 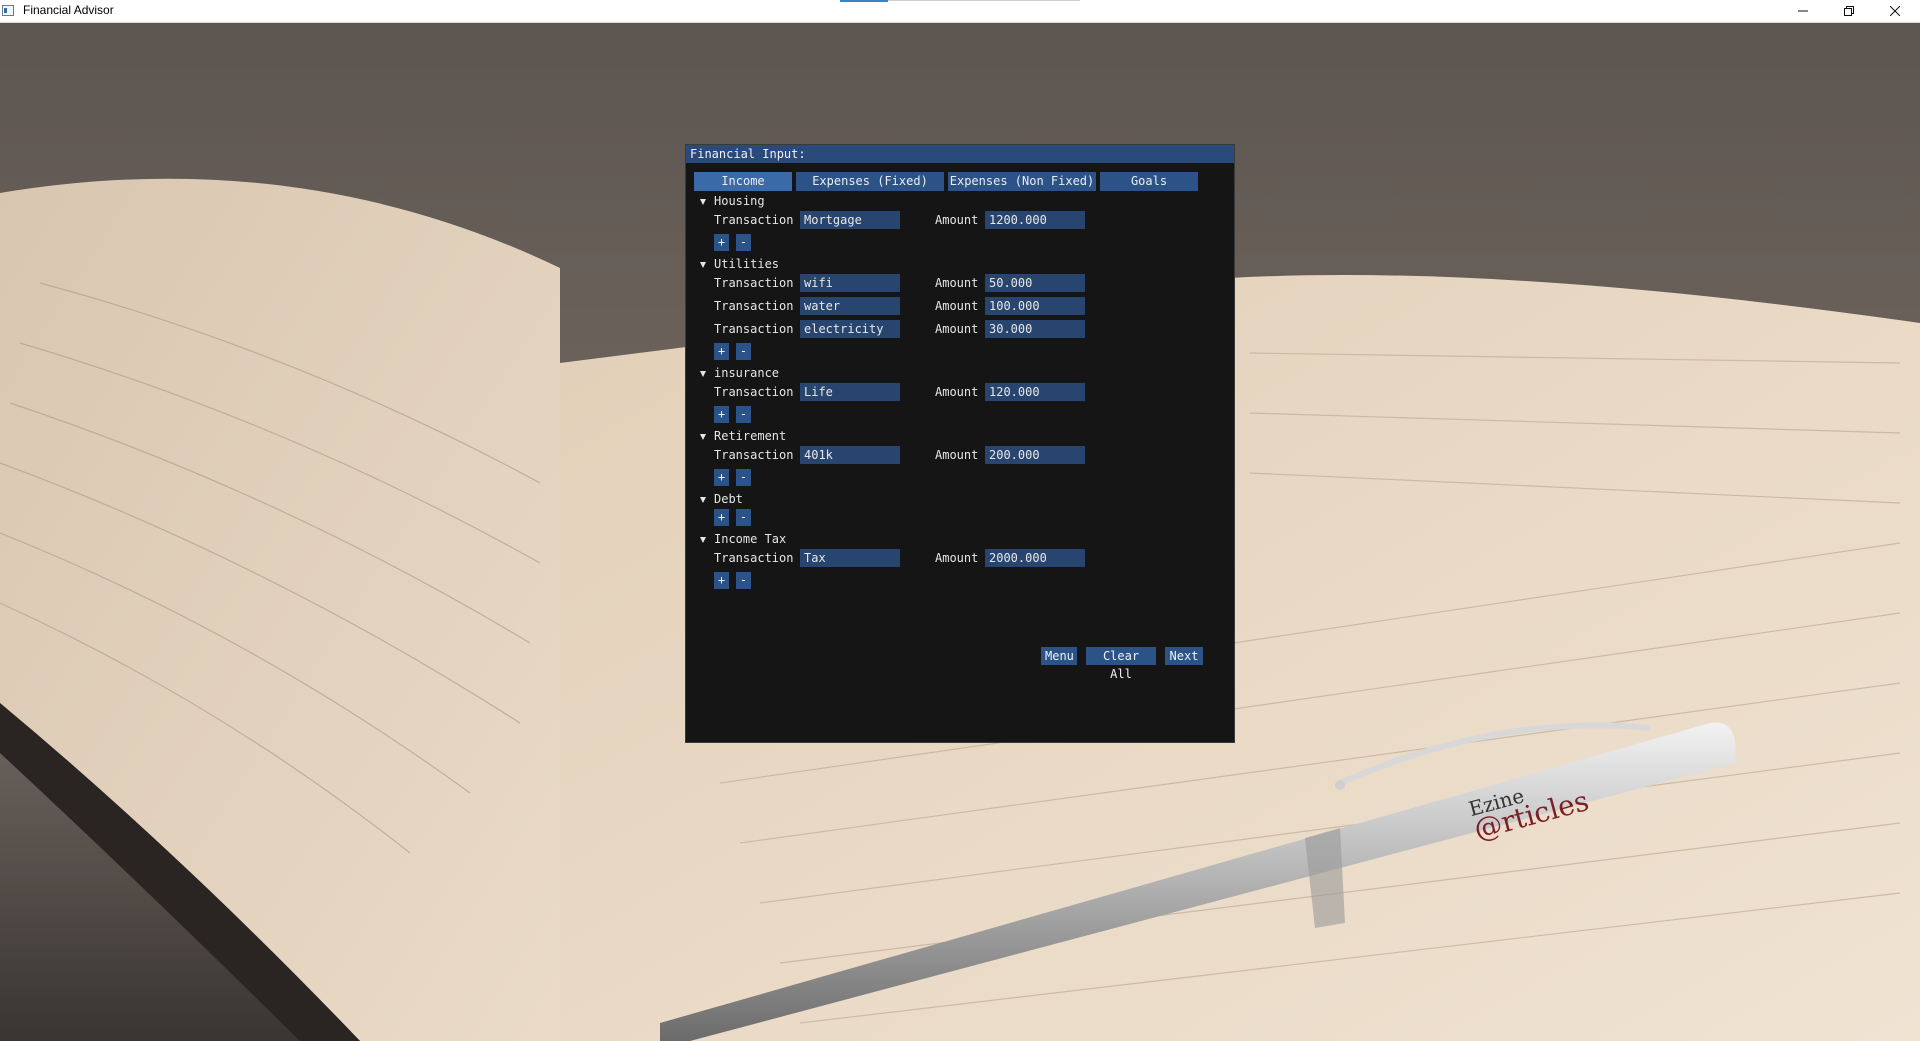 I want to click on window-titlebar: Financial Advisor, so click(x=960, y=11).